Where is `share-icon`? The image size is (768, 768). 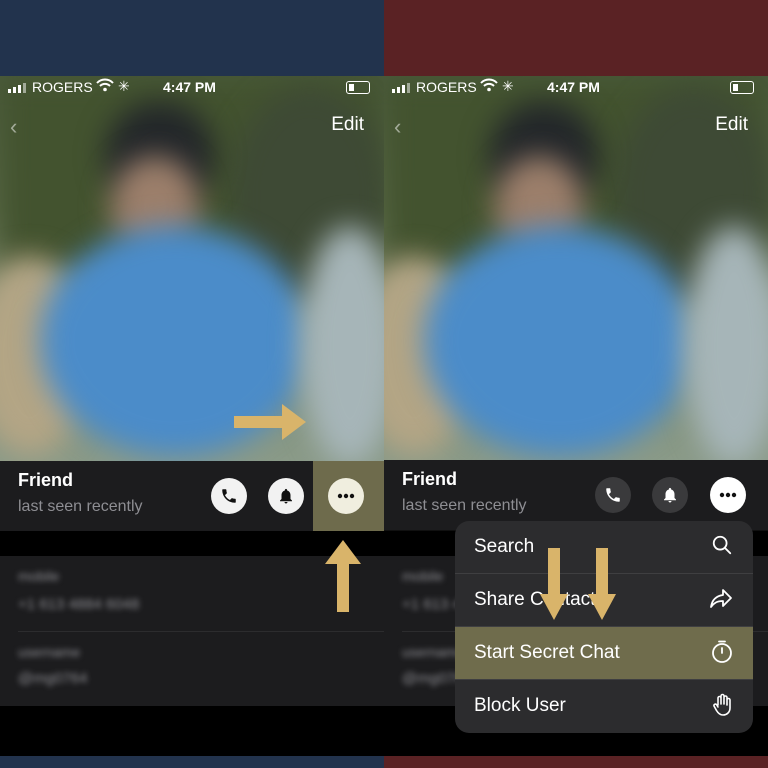 share-icon is located at coordinates (721, 601).